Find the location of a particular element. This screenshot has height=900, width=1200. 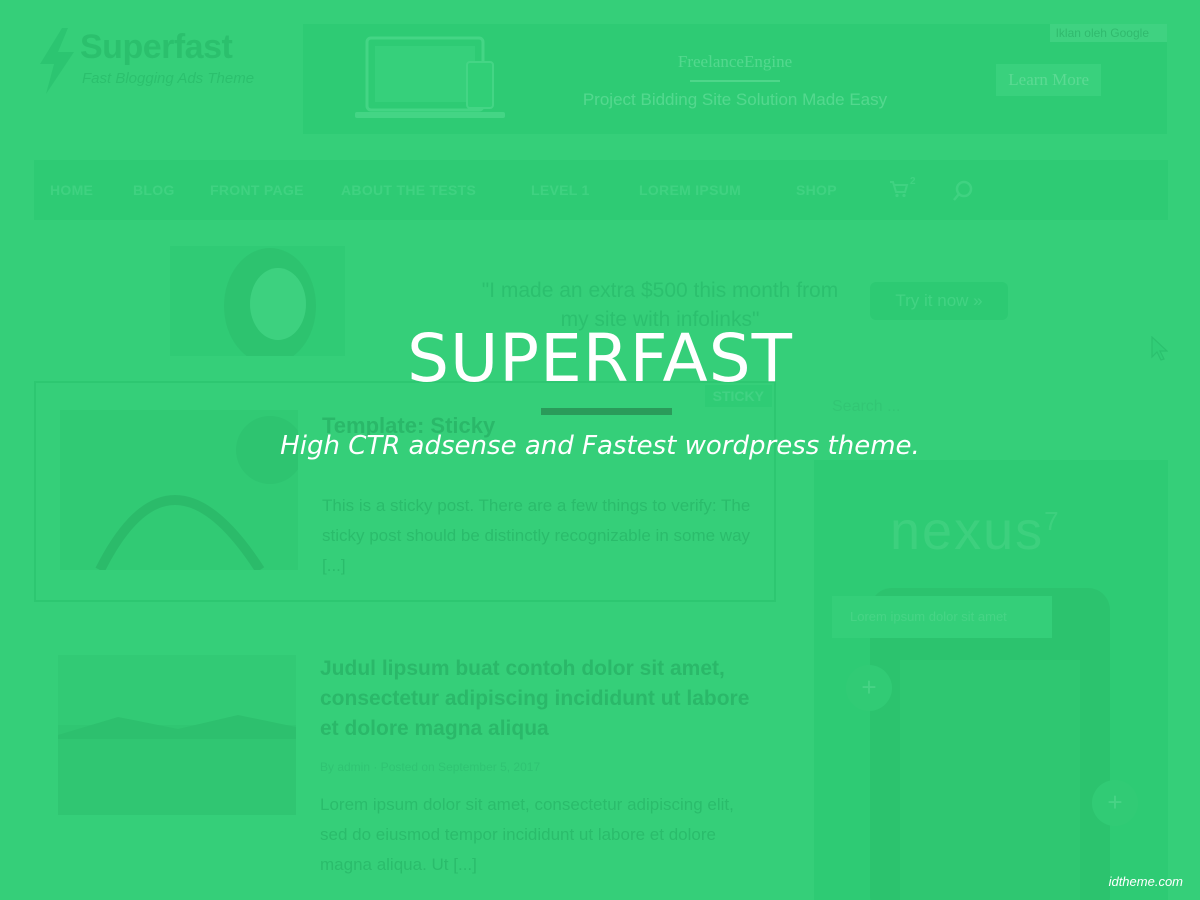

hero-divider is located at coordinates (606, 411).